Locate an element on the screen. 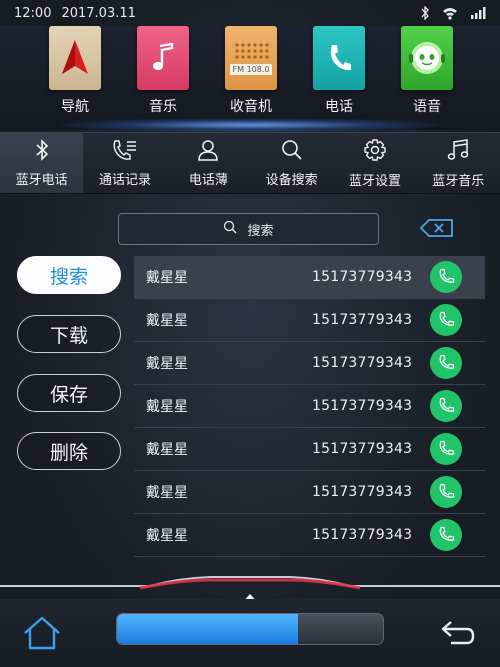  voice-robot-icon is located at coordinates (427, 58).